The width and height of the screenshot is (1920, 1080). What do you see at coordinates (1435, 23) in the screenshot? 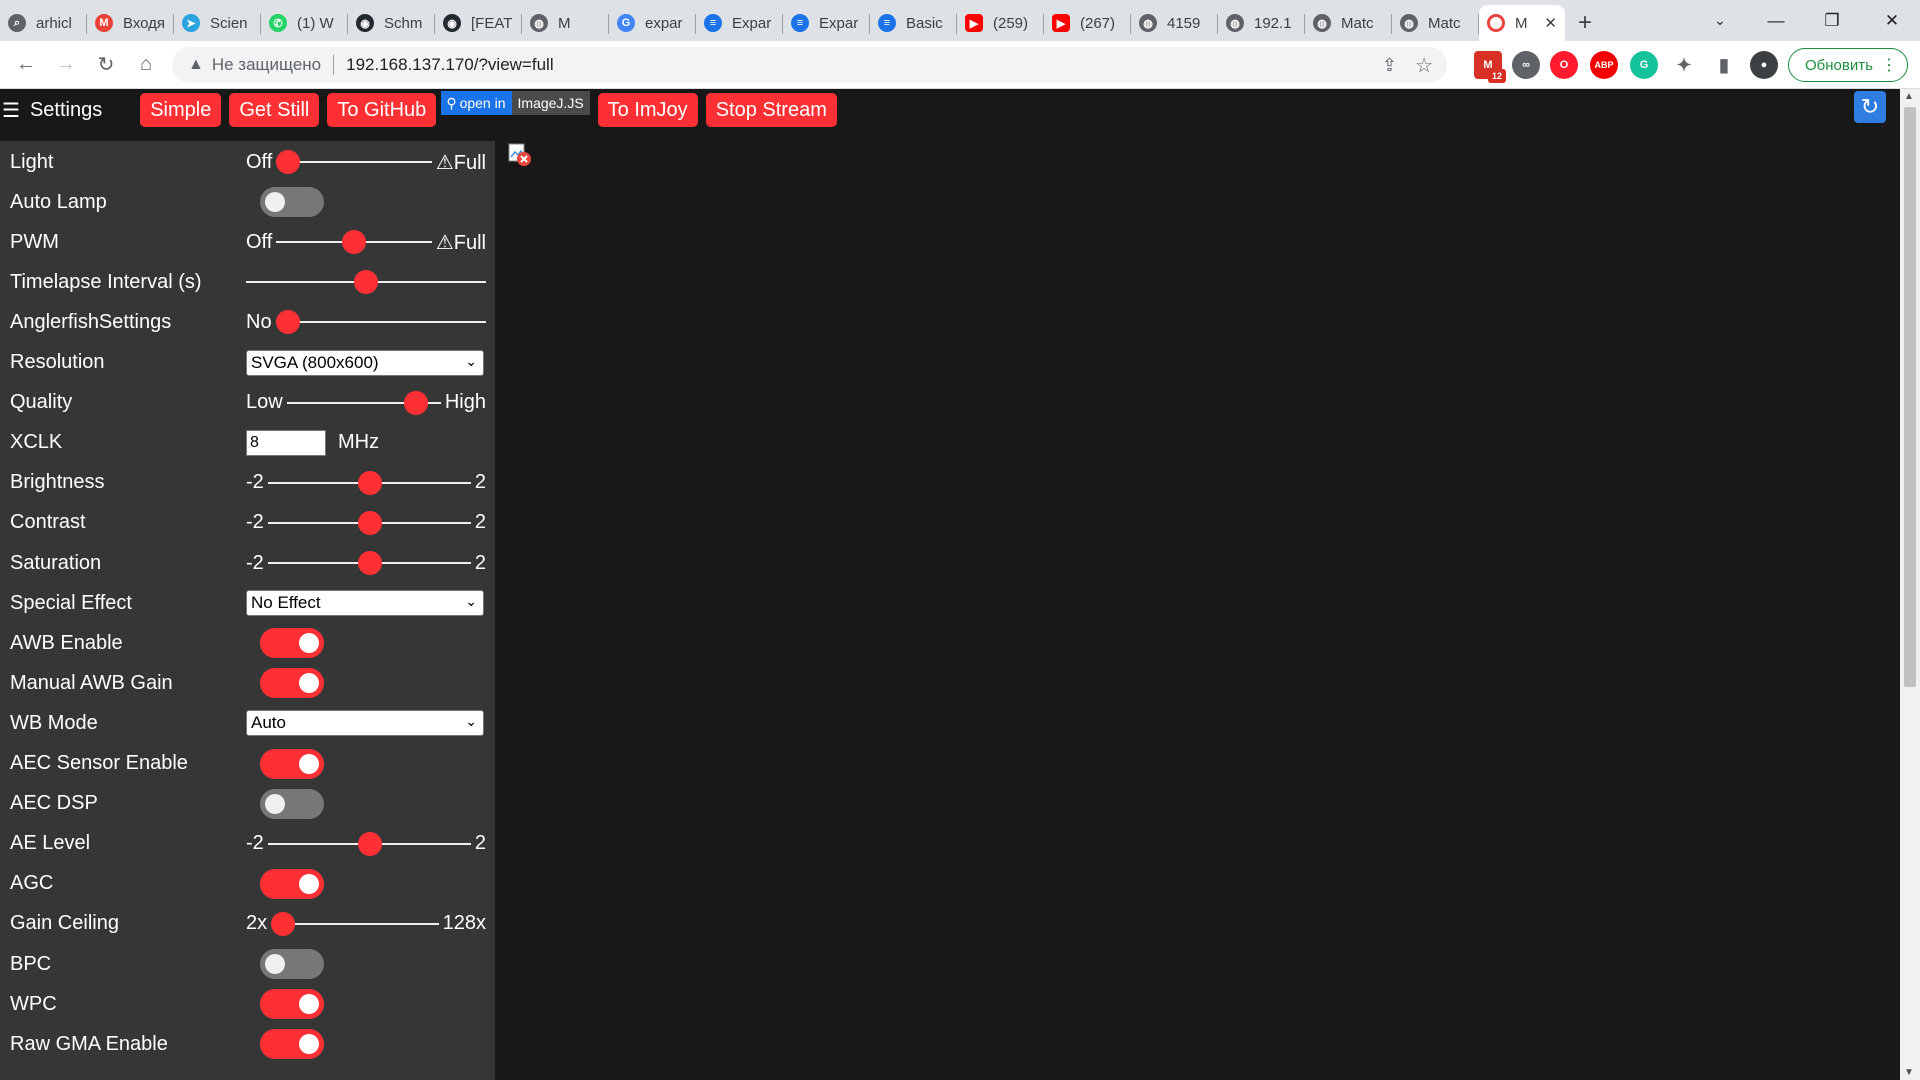
I see `tab-16: ◍ Matc` at bounding box center [1435, 23].